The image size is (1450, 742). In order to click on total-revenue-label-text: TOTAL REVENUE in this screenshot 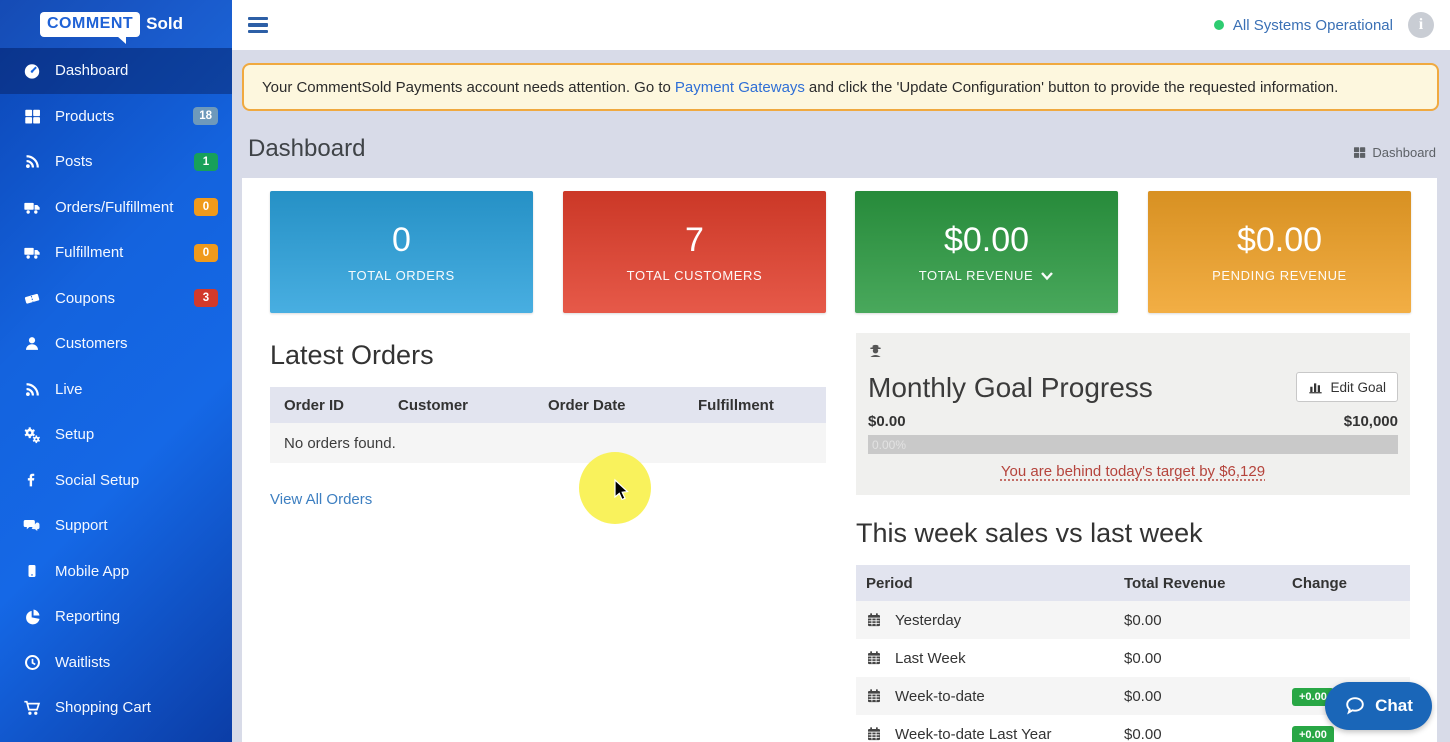, I will do `click(976, 275)`.